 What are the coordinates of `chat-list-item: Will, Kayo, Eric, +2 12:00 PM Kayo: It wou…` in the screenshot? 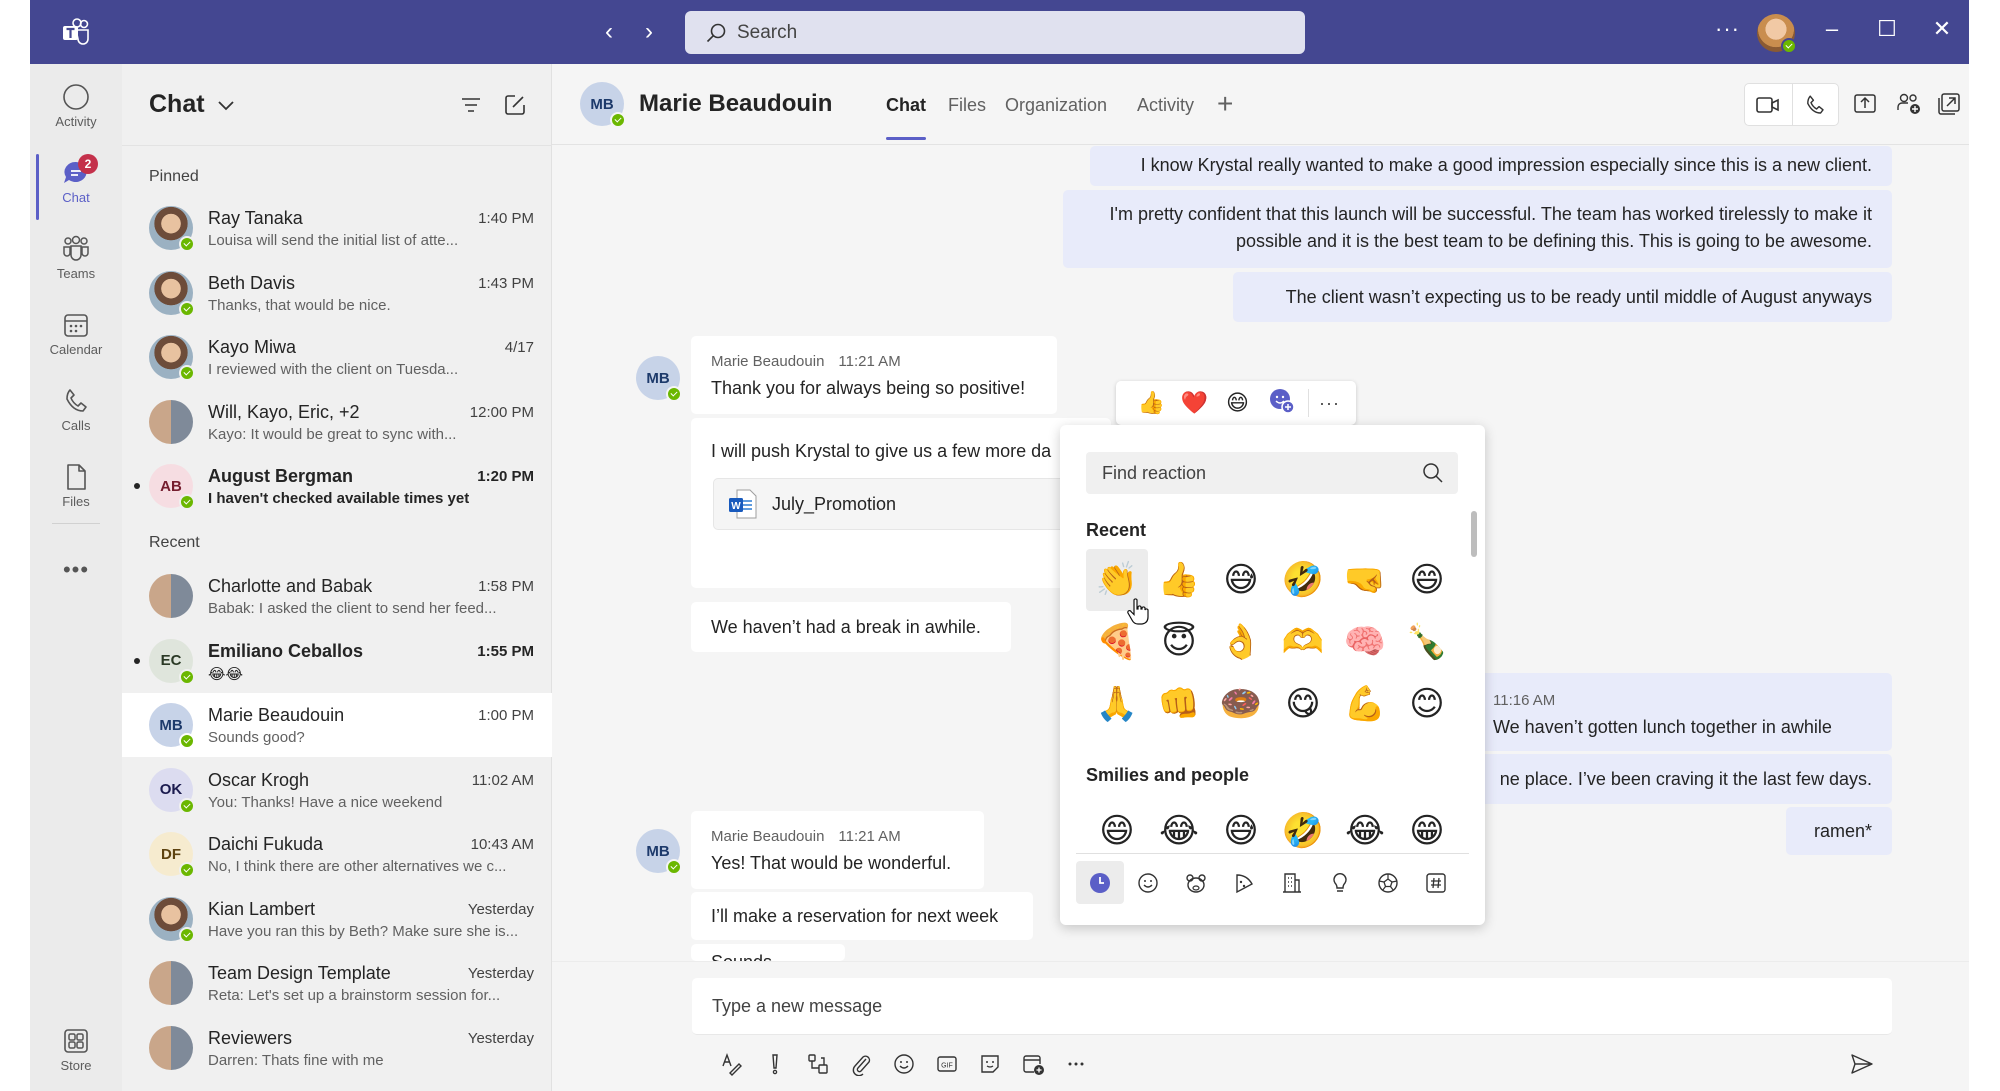 It's located at (337, 422).